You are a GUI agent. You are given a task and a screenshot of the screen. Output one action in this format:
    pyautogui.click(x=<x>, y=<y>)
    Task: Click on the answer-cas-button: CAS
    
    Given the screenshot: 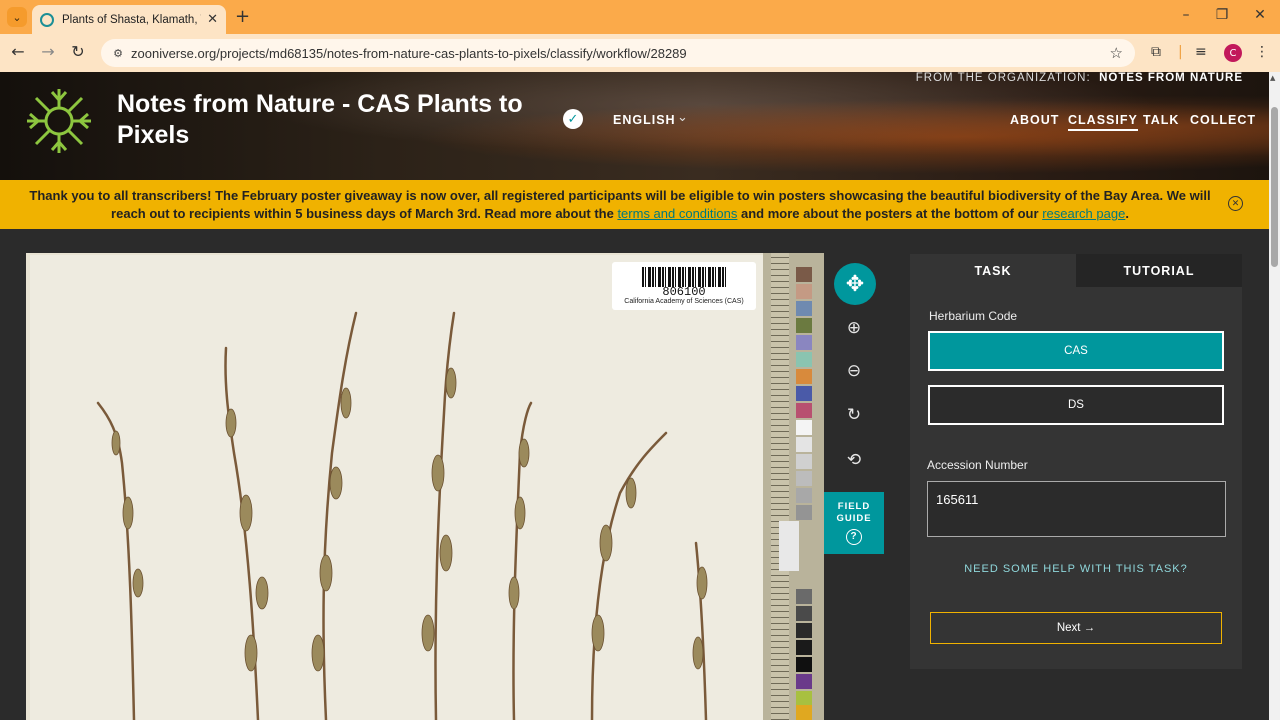 What is the action you would take?
    pyautogui.click(x=1076, y=351)
    